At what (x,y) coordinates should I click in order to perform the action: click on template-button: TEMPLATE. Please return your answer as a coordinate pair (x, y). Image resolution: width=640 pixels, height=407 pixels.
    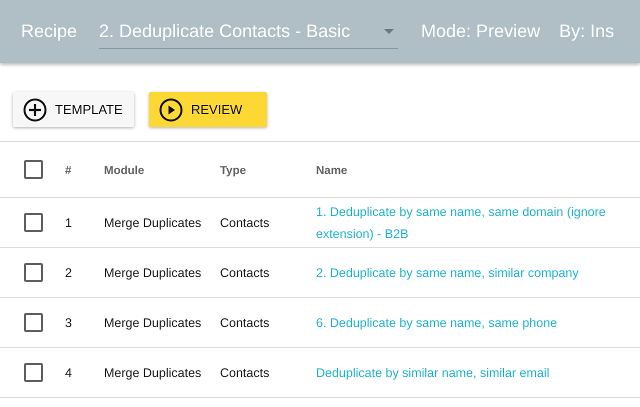
    Looking at the image, I should click on (73, 109).